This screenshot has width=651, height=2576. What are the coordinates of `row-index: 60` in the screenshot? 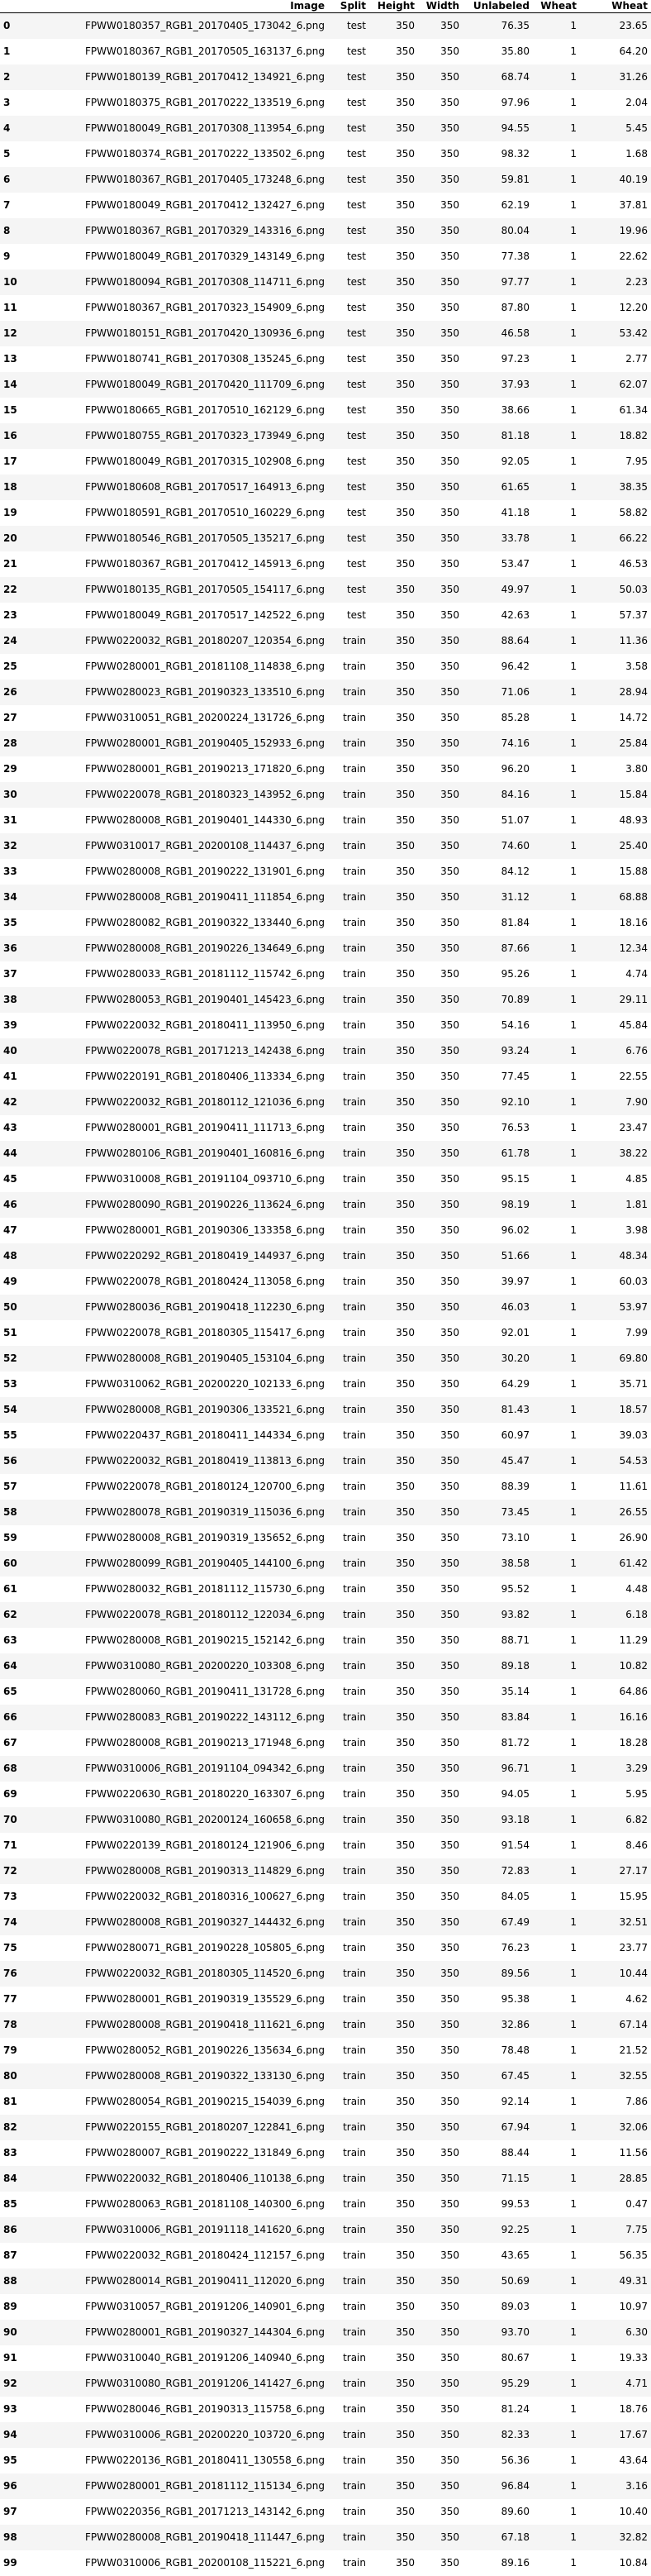 It's located at (16, 1564).